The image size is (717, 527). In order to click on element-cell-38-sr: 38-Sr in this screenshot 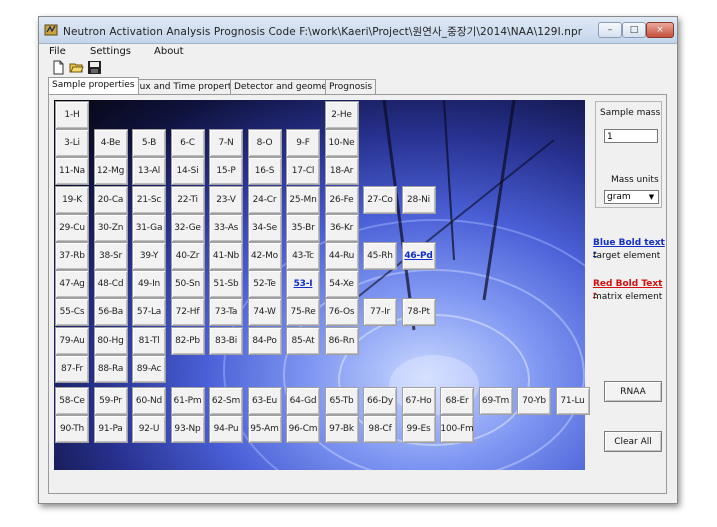, I will do `click(110, 256)`.